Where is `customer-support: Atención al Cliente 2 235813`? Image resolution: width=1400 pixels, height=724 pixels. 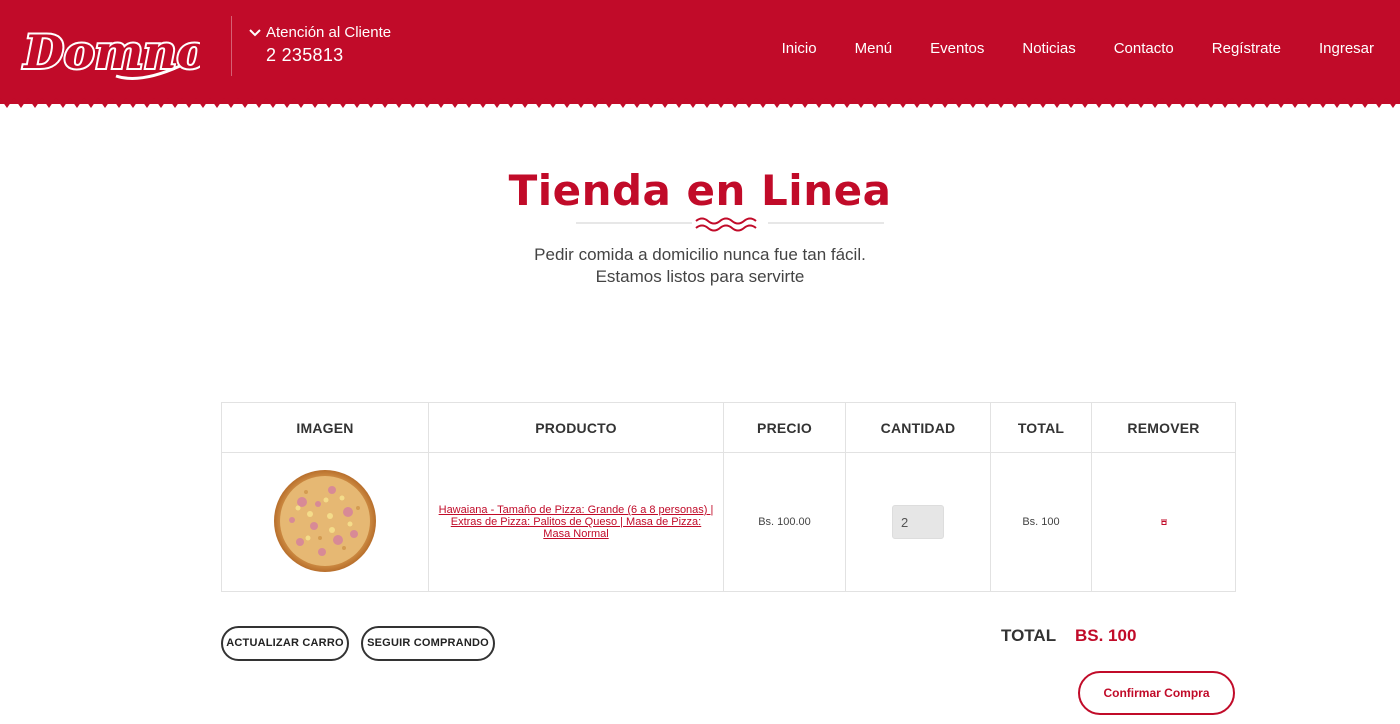 customer-support: Atención al Cliente 2 235813 is located at coordinates (319, 45).